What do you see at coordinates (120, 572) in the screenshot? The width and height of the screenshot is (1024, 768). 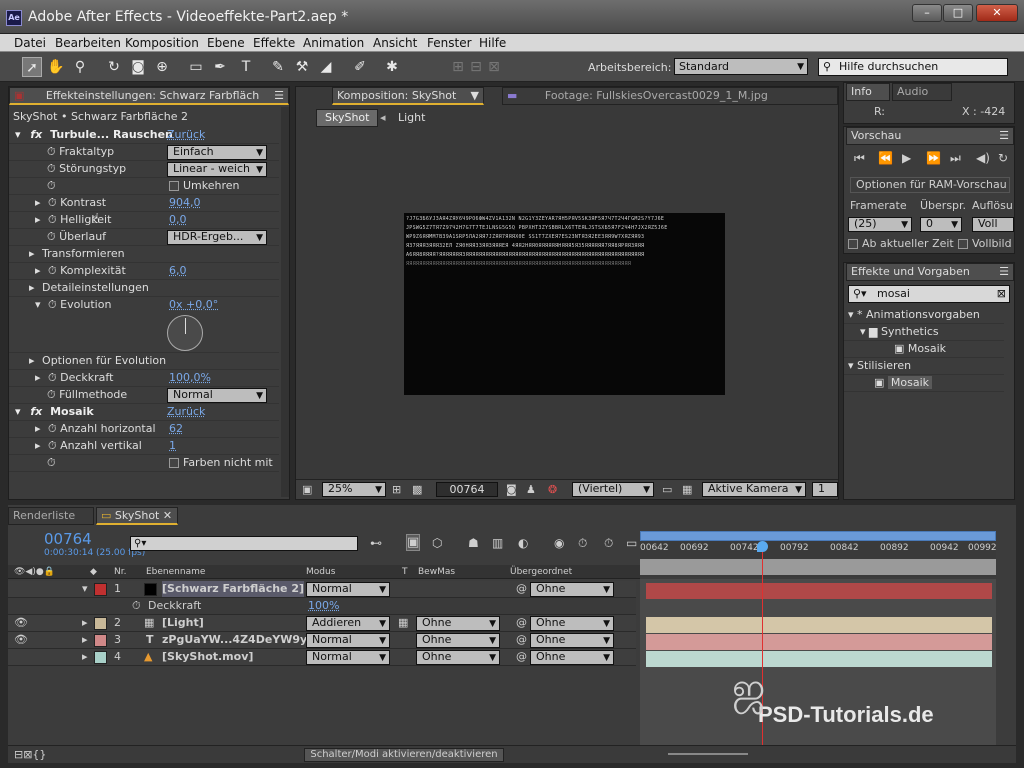 I see `col-nr: Nr.` at bounding box center [120, 572].